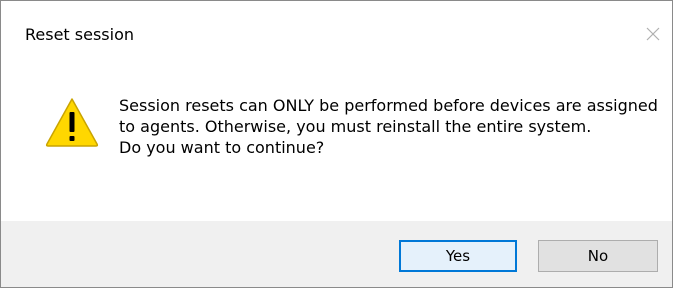 This screenshot has height=288, width=673. What do you see at coordinates (598, 256) in the screenshot?
I see `no-button: No` at bounding box center [598, 256].